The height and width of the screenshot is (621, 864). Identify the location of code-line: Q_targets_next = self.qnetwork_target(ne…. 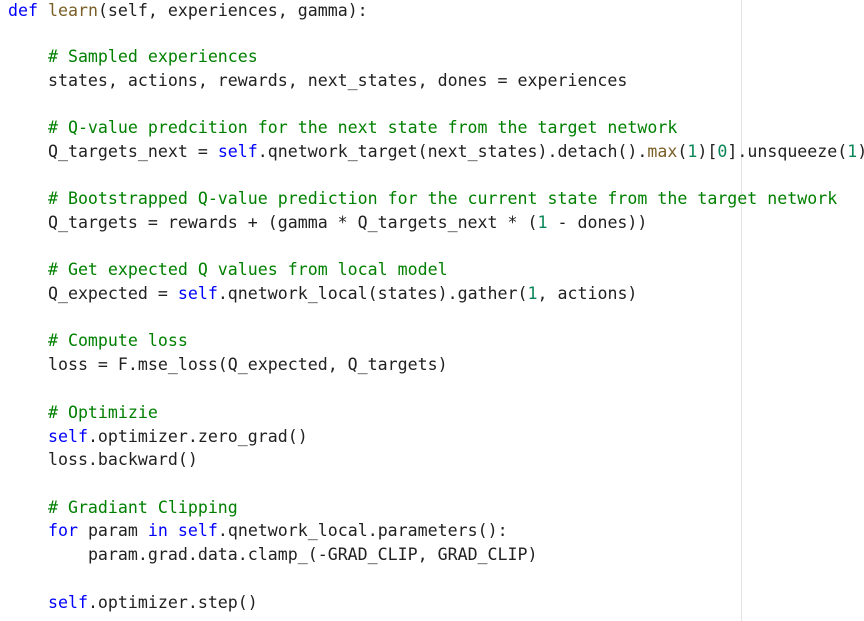
(436, 152).